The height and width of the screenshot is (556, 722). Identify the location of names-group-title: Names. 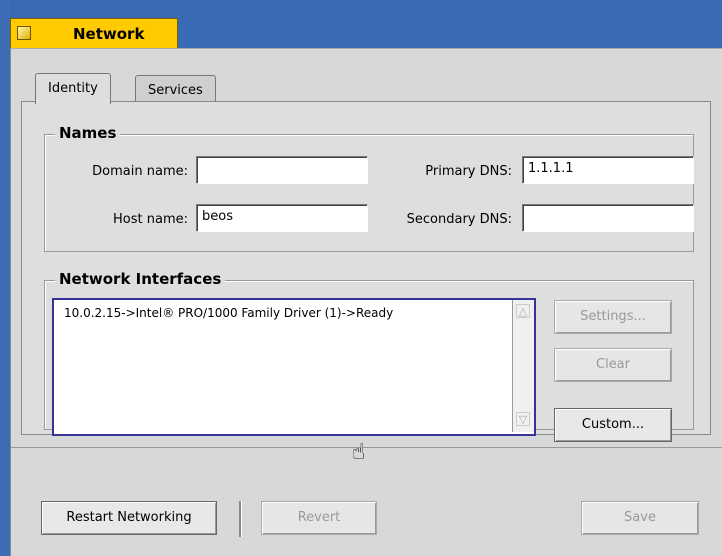
(88, 133).